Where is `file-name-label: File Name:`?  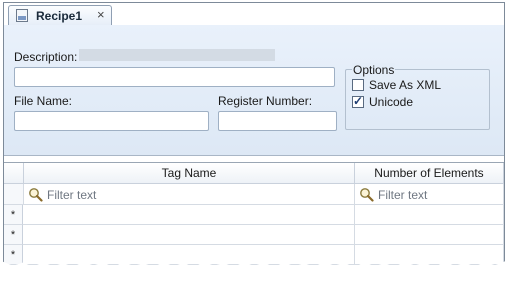
file-name-label: File Name: is located at coordinates (43, 101).